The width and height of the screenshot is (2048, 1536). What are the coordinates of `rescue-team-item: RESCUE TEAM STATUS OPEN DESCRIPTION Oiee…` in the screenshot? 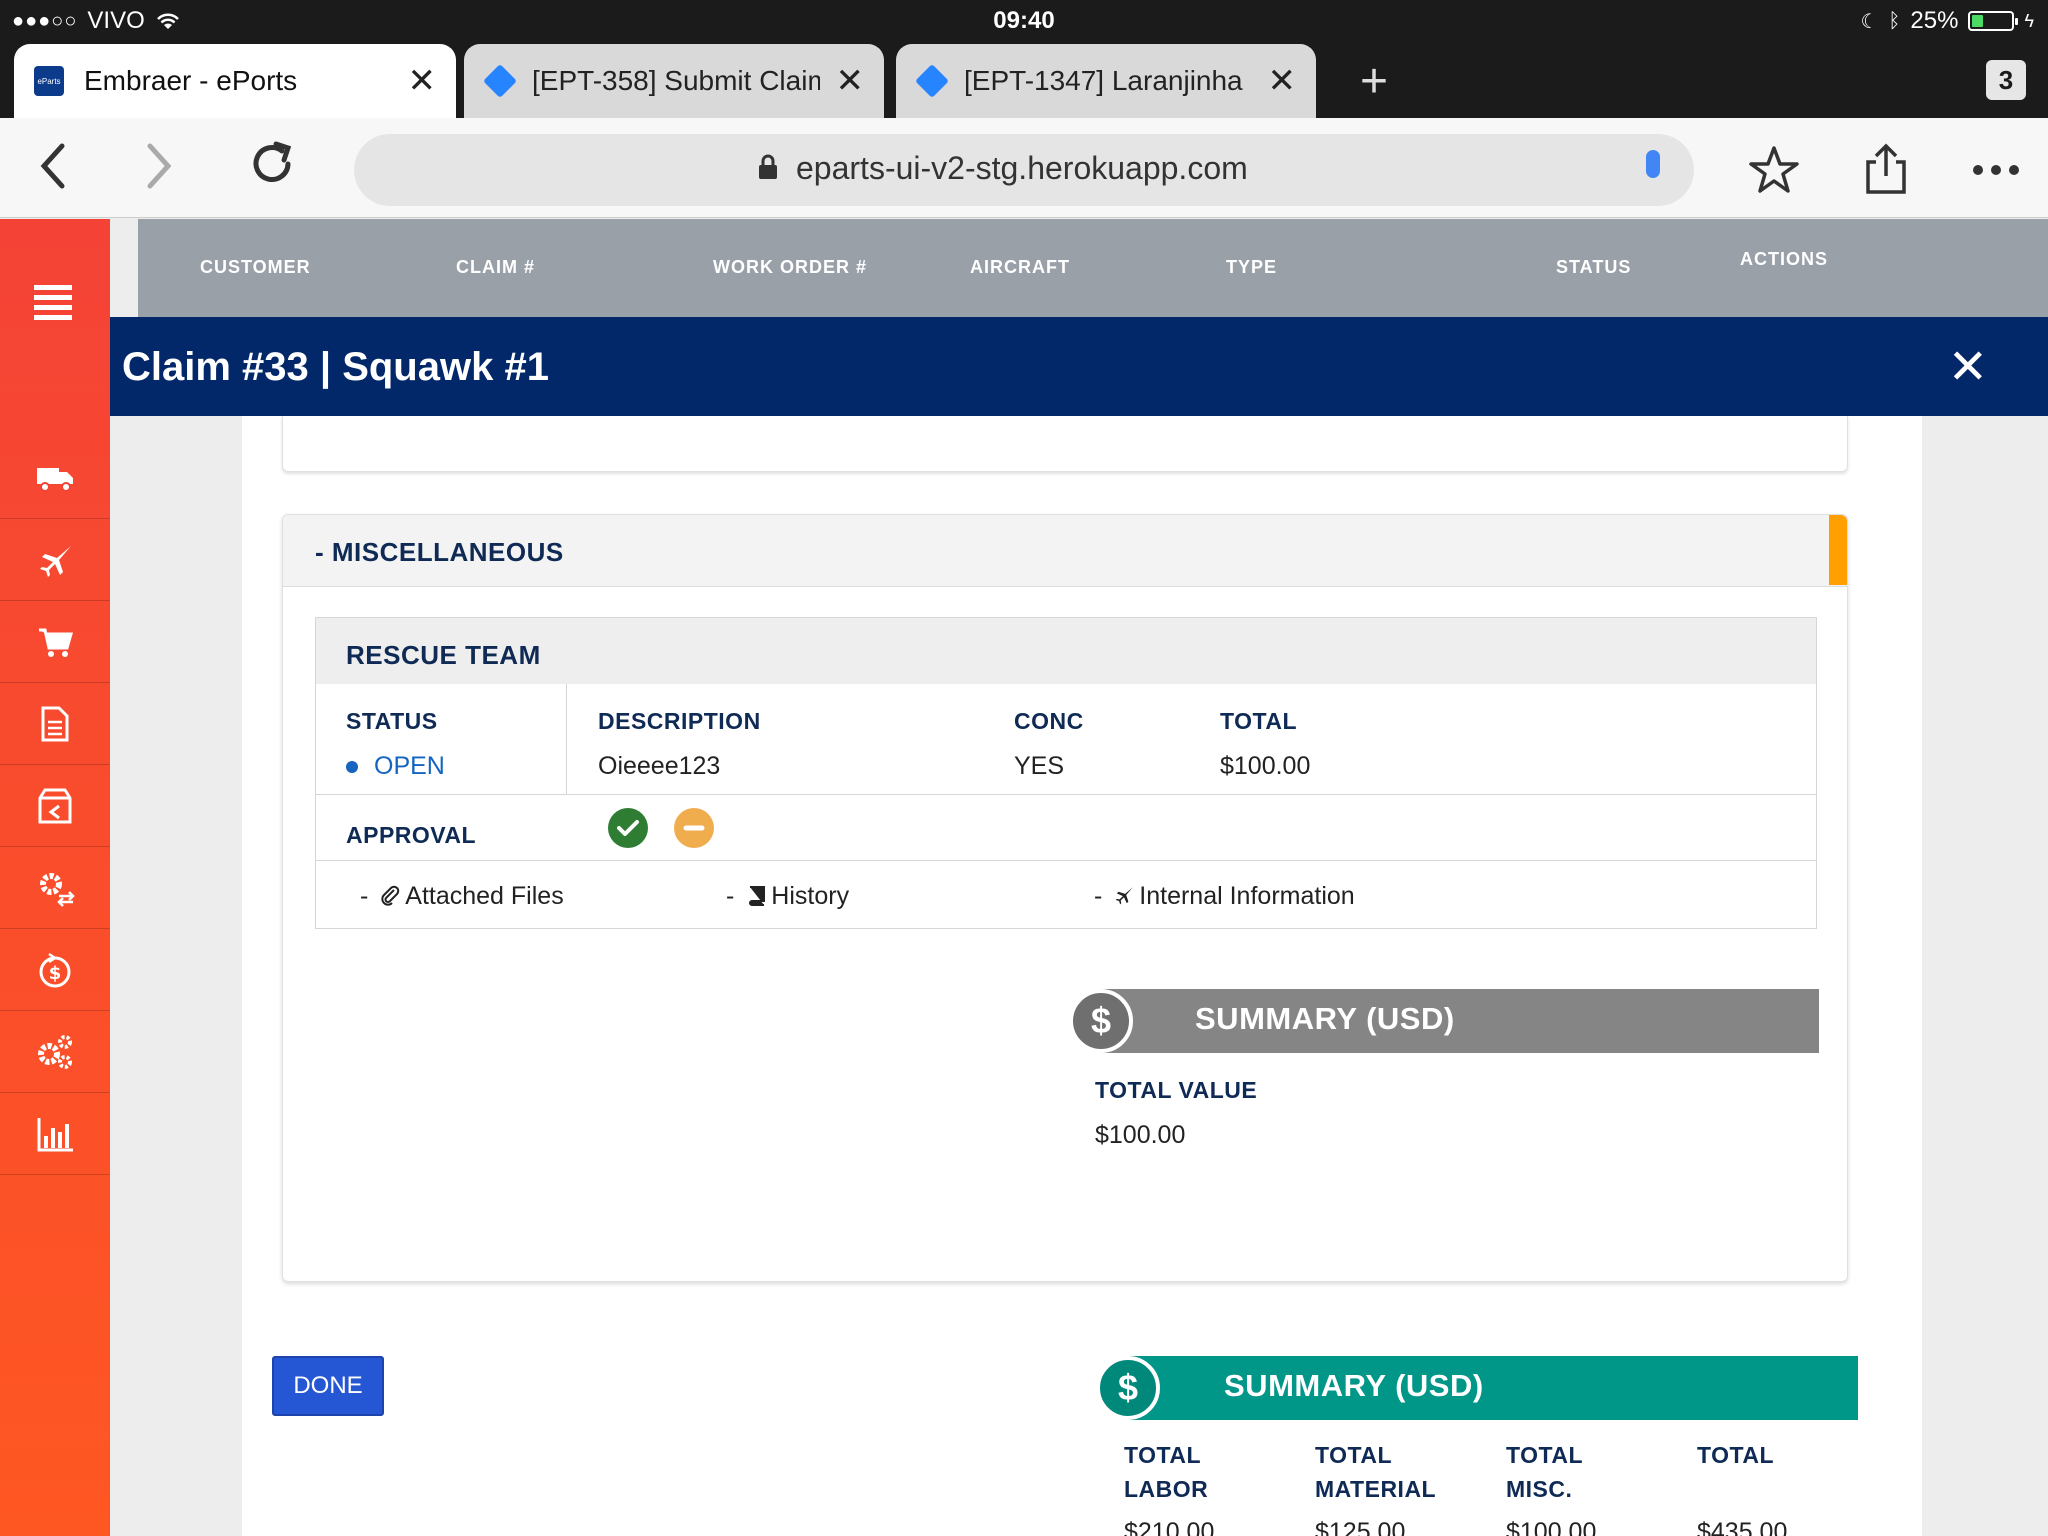 It's located at (1066, 773).